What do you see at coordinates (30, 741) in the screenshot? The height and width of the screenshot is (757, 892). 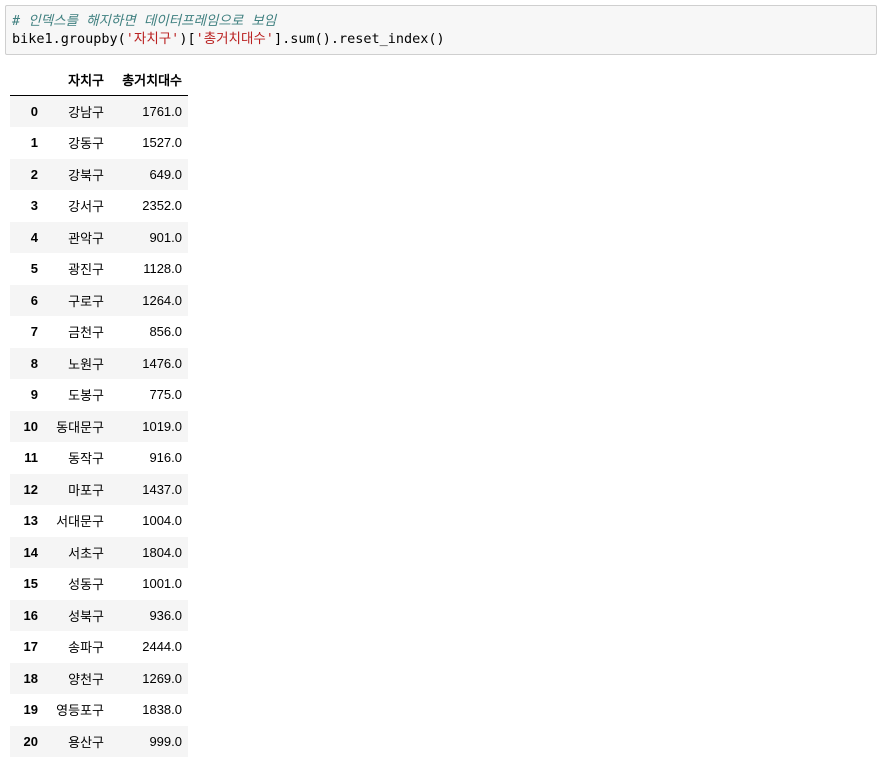 I see `row-index: 20` at bounding box center [30, 741].